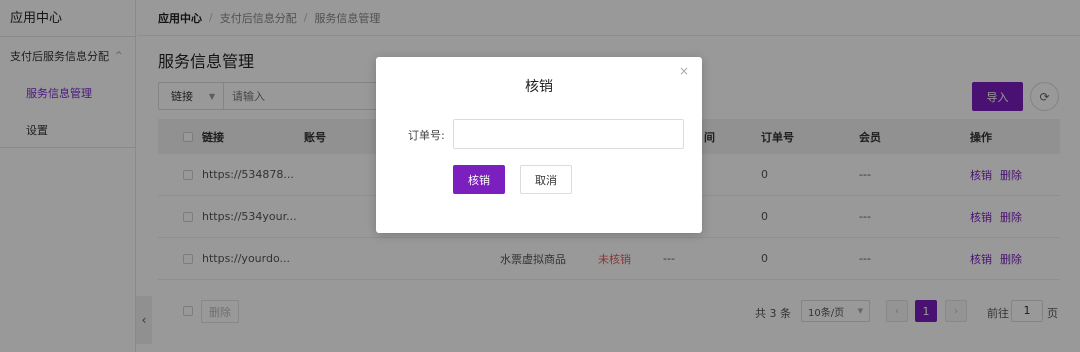 This screenshot has width=1080, height=352. Describe the element at coordinates (426, 135) in the screenshot. I see `order-no-label: 订单号:` at that location.